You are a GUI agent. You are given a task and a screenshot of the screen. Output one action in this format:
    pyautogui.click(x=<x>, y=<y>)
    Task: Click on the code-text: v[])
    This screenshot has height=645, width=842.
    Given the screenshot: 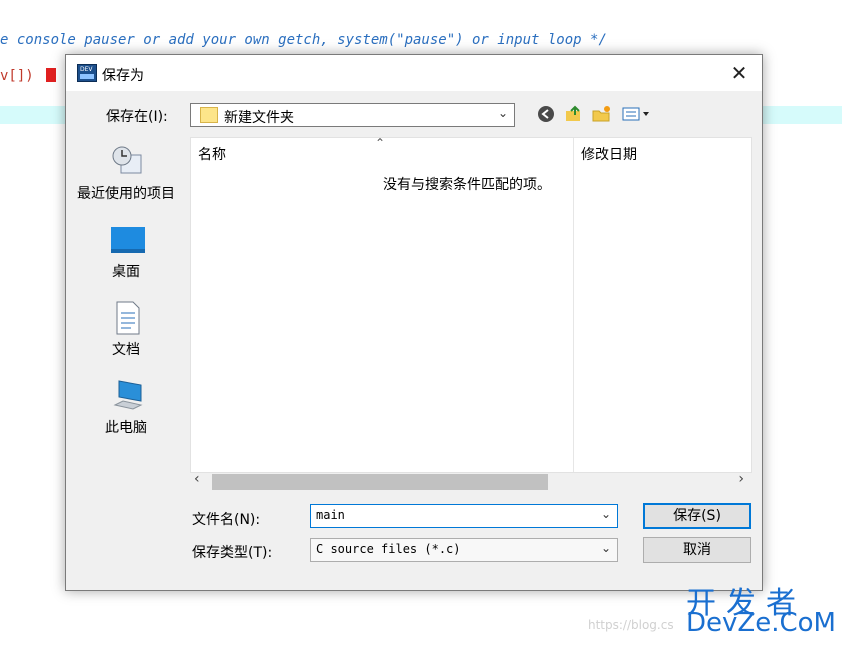 What is the action you would take?
    pyautogui.click(x=21, y=76)
    